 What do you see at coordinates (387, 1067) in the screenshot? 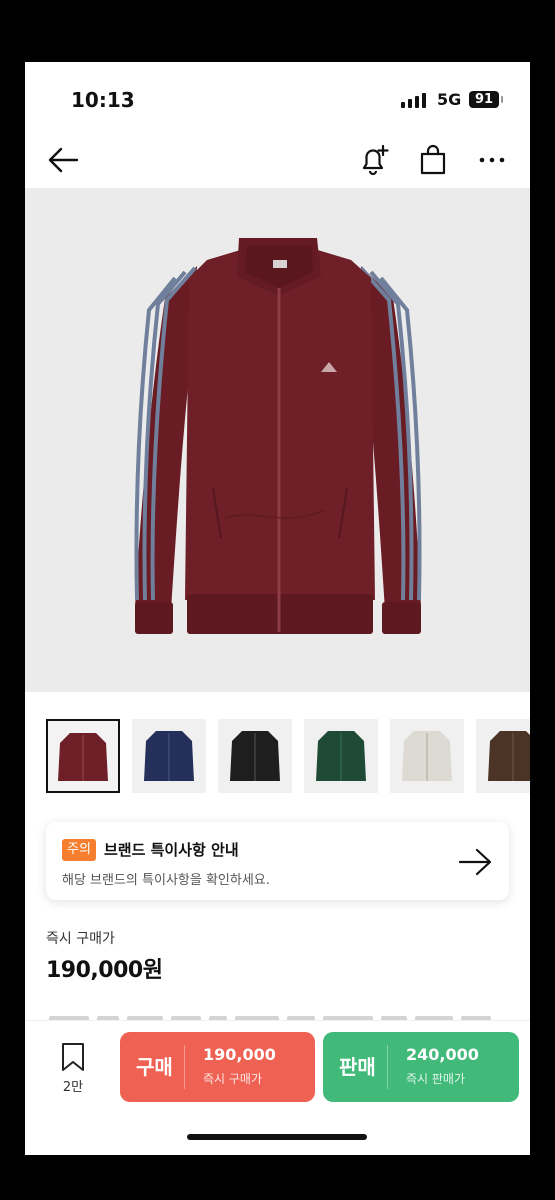
I see `sell-button-divider` at bounding box center [387, 1067].